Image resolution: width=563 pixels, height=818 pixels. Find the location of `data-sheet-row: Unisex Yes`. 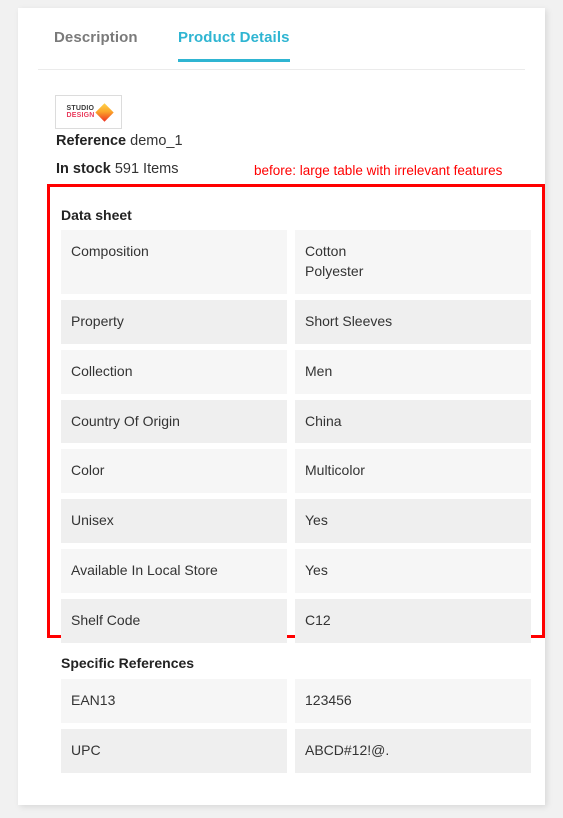

data-sheet-row: Unisex Yes is located at coordinates (296, 521).